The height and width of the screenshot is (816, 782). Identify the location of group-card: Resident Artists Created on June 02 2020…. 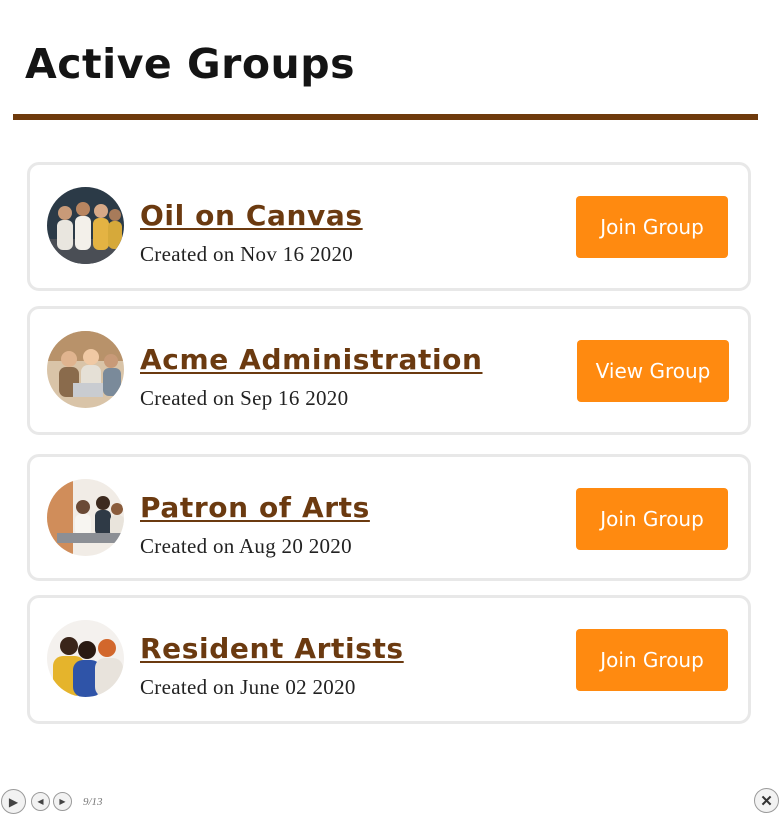
(389, 659).